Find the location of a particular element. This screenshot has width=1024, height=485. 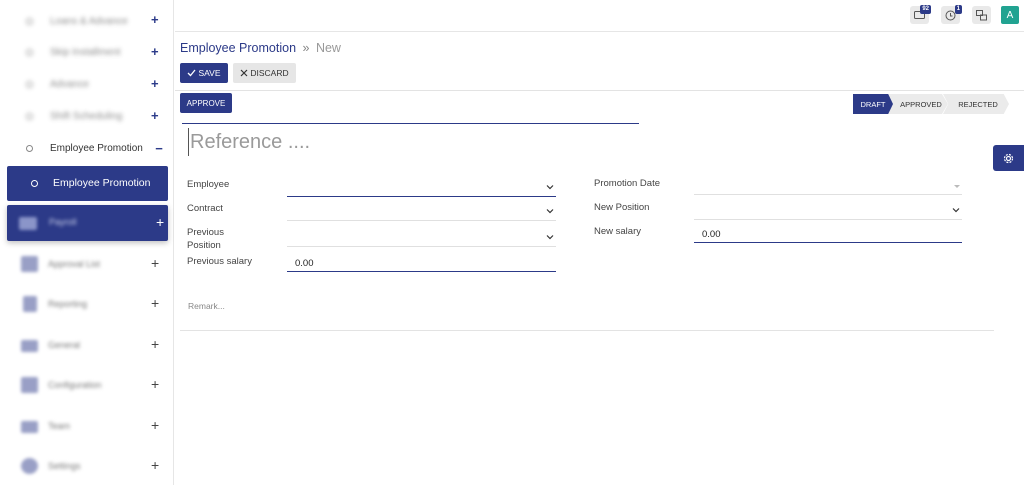

team-icon is located at coordinates (29, 427).